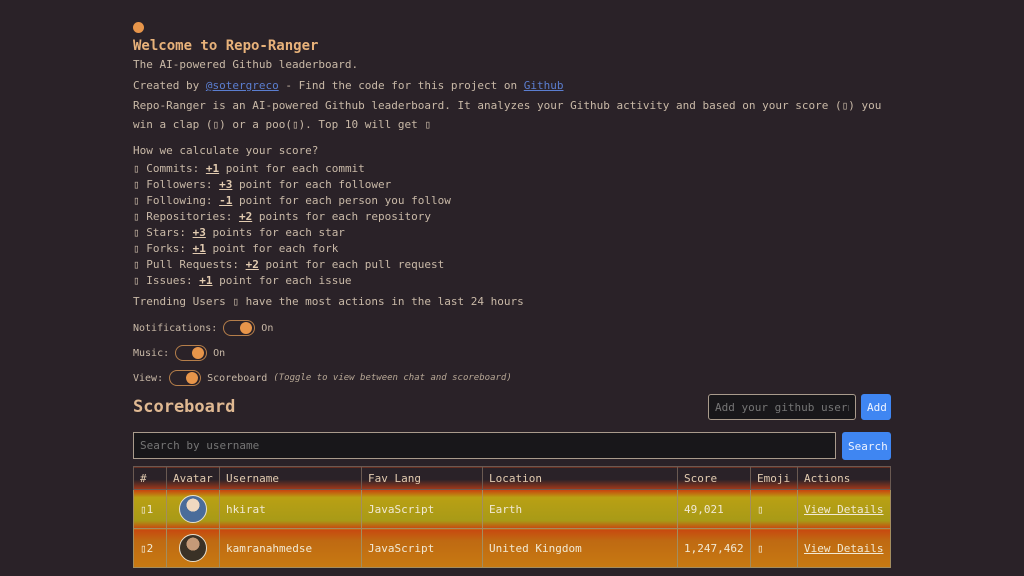 This screenshot has width=1024, height=576. I want to click on score-question: How we calculate your score?, so click(226, 150).